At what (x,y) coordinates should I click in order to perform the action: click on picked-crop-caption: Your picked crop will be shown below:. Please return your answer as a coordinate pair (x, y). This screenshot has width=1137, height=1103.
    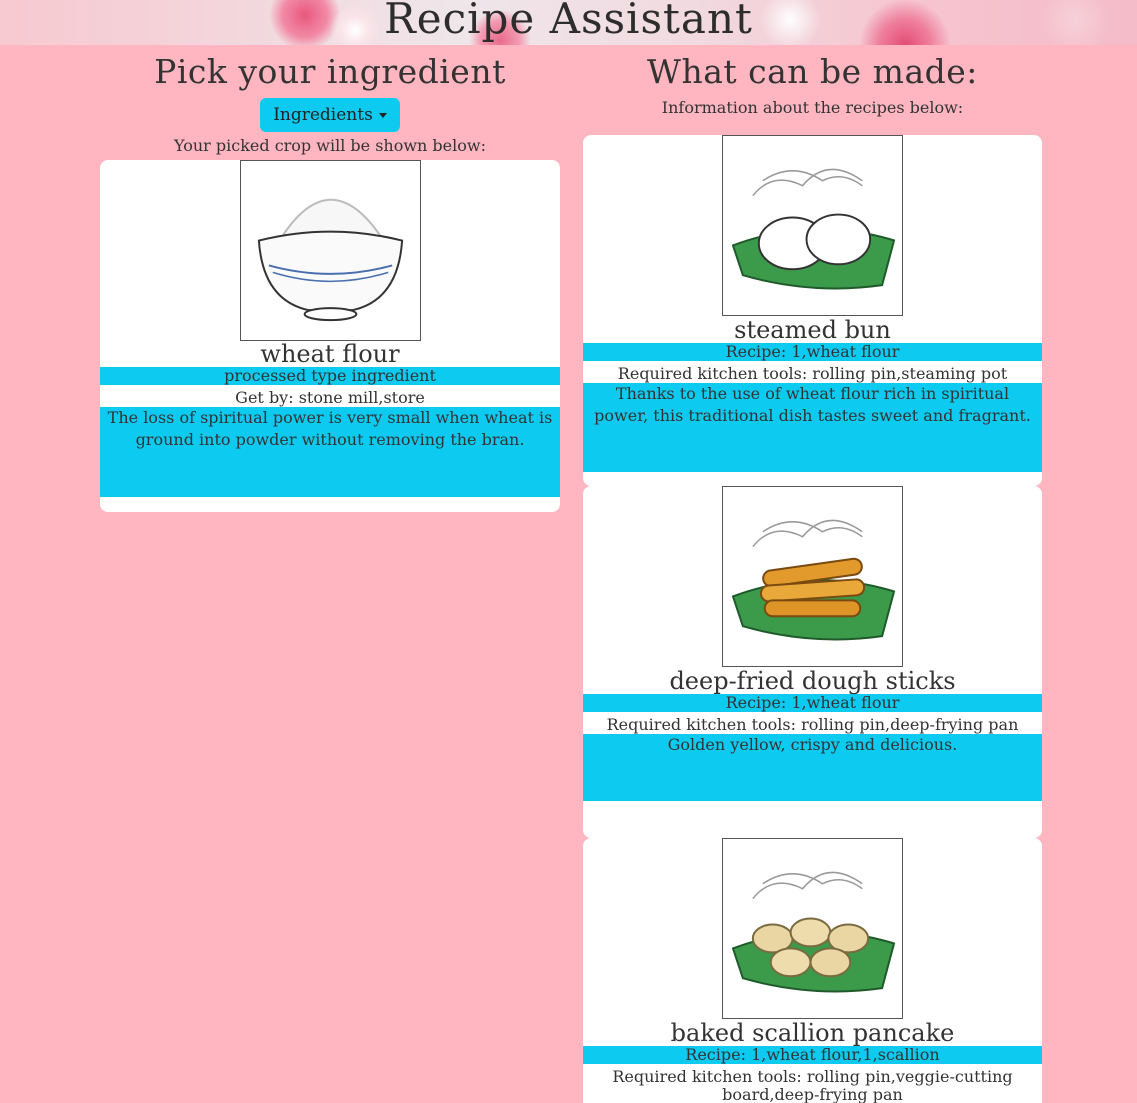
    Looking at the image, I should click on (330, 145).